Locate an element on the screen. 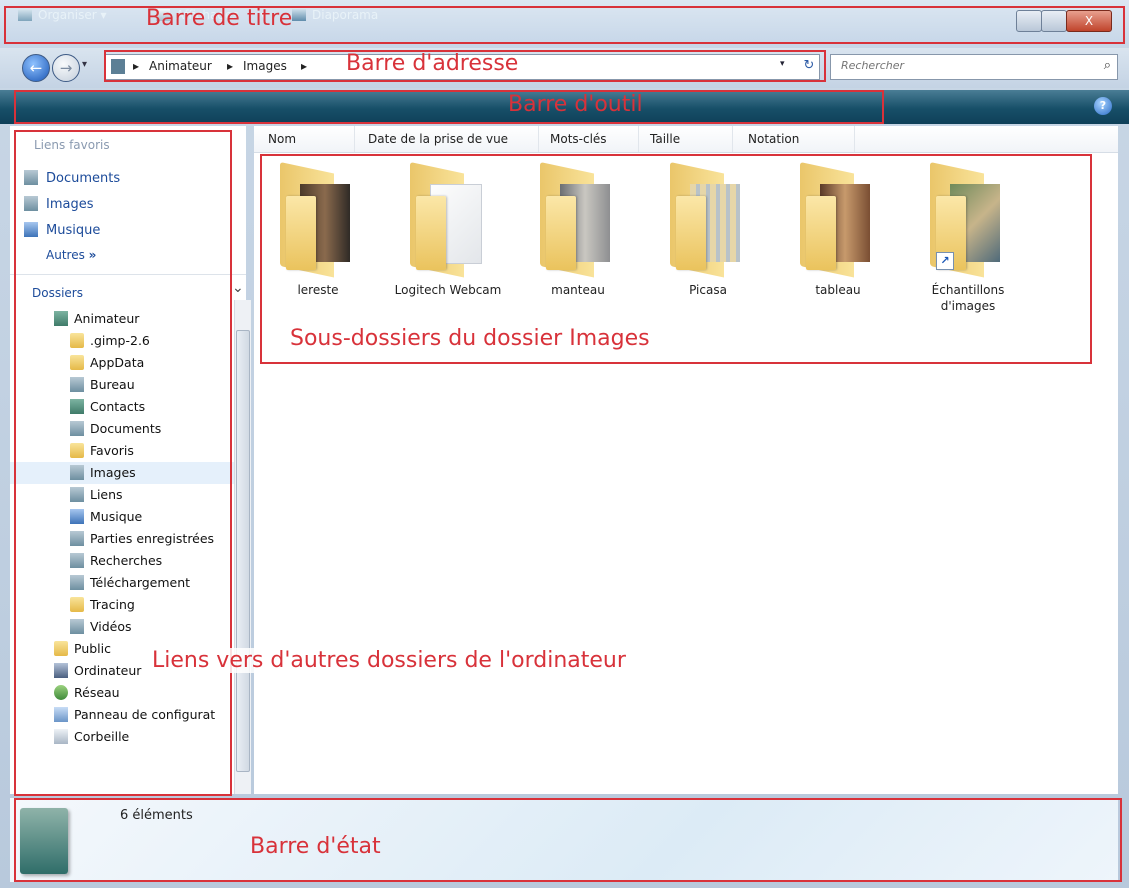 The height and width of the screenshot is (888, 1129). column-header-mots-cles: Mots-clés is located at coordinates (578, 139).